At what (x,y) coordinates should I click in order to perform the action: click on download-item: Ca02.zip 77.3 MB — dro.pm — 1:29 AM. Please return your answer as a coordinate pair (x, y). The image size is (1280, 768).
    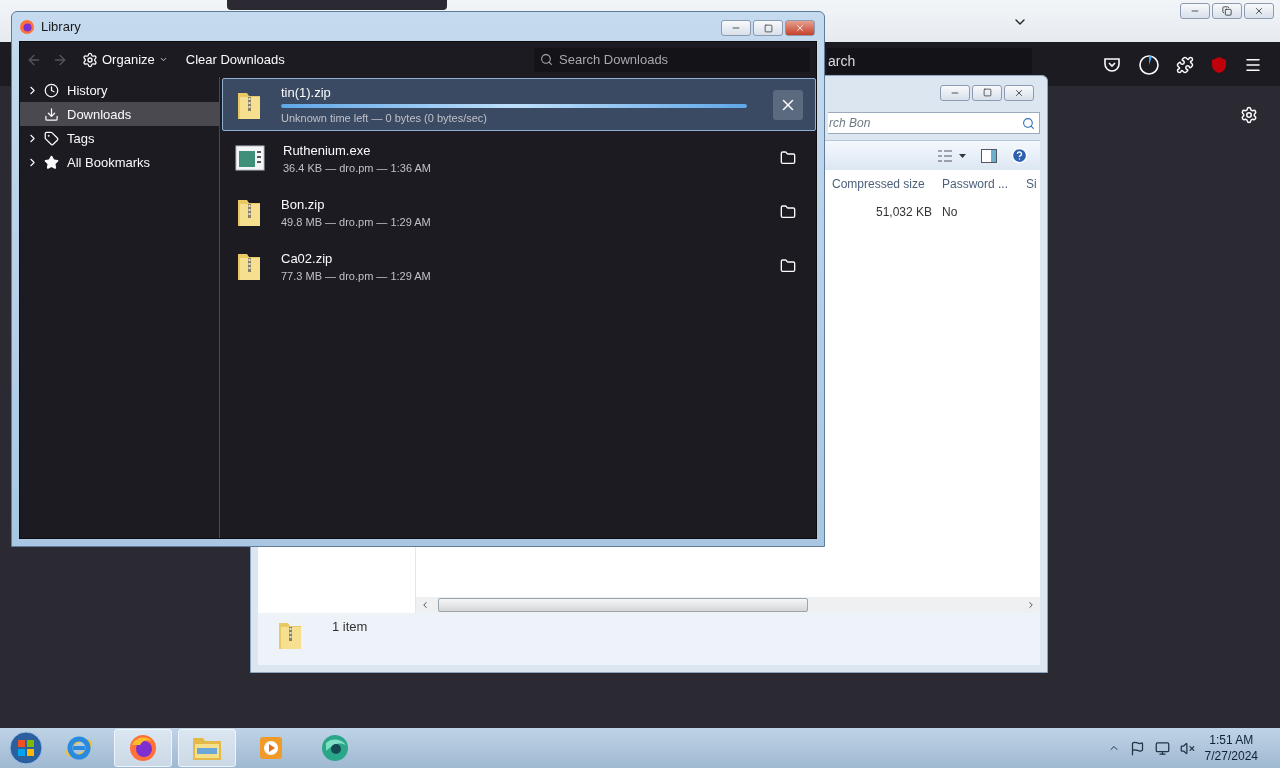
    Looking at the image, I should click on (519, 266).